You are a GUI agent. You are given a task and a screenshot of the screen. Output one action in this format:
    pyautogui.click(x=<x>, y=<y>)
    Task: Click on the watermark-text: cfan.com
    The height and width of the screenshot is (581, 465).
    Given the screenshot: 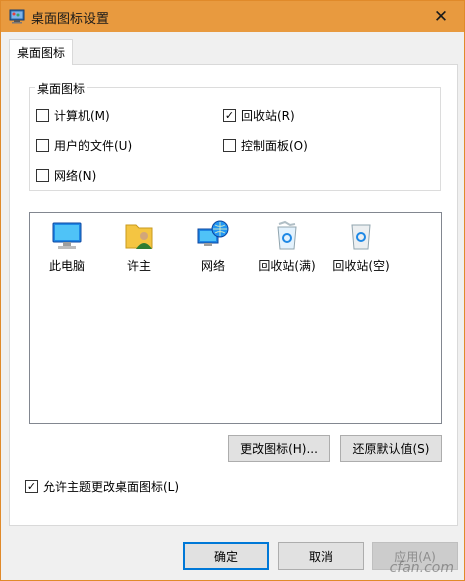 What is the action you would take?
    pyautogui.click(x=421, y=568)
    